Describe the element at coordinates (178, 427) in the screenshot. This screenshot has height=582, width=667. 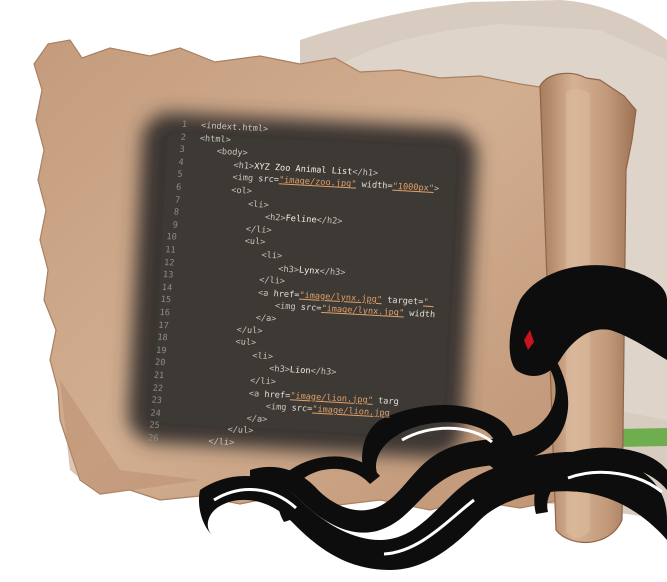
I see `code-line: 25 </ul>` at that location.